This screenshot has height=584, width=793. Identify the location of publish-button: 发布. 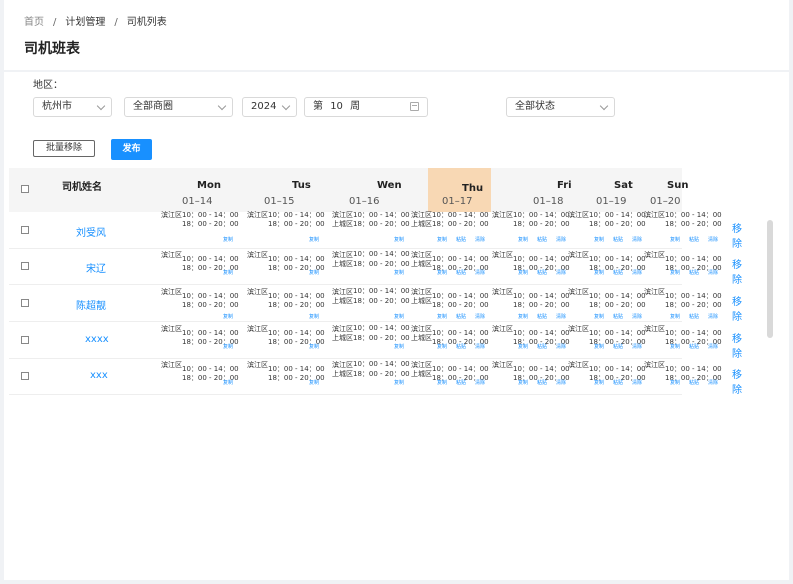
(131, 149).